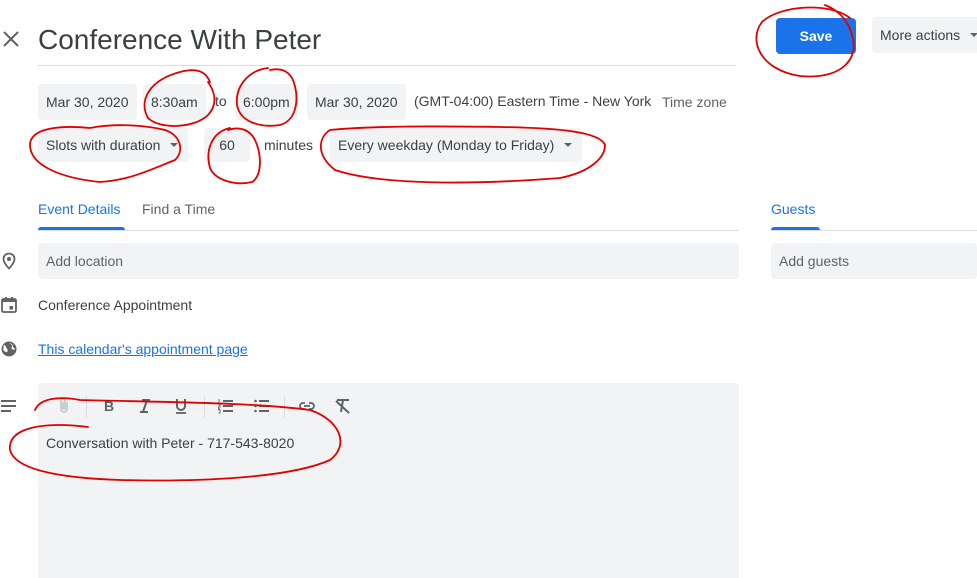 The width and height of the screenshot is (977, 578). Describe the element at coordinates (289, 145) in the screenshot. I see `duration-unit-label: minutes` at that location.